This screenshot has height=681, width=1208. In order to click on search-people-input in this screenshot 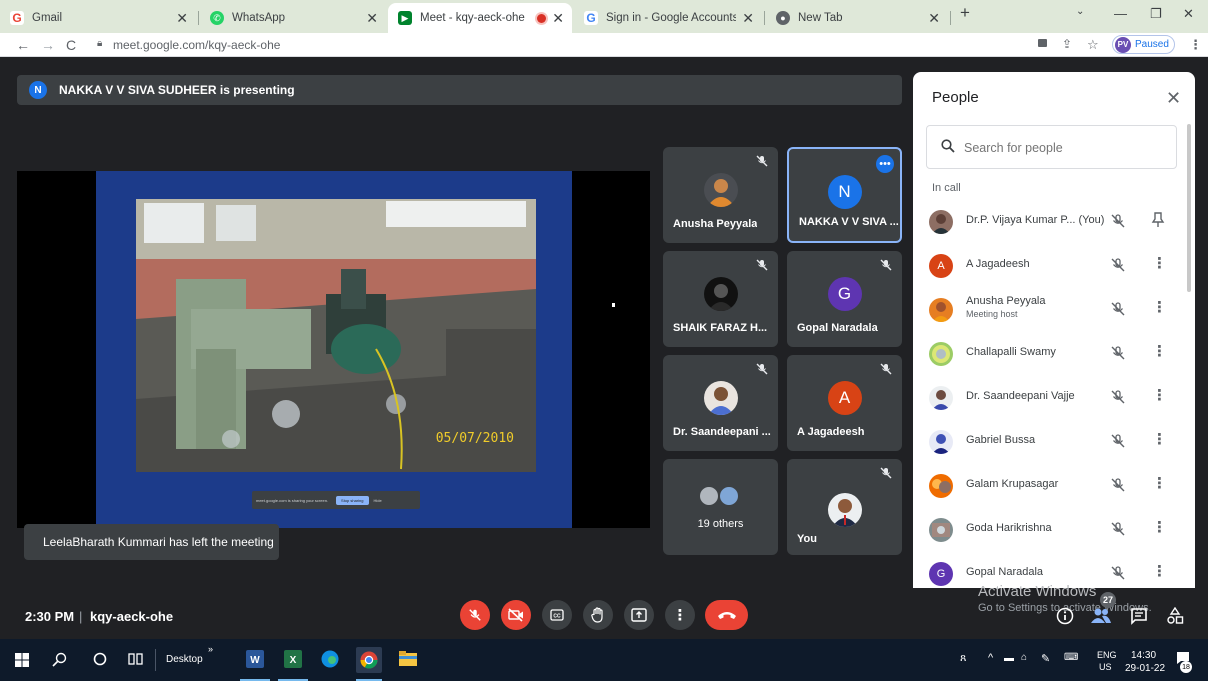, I will do `click(1064, 148)`.